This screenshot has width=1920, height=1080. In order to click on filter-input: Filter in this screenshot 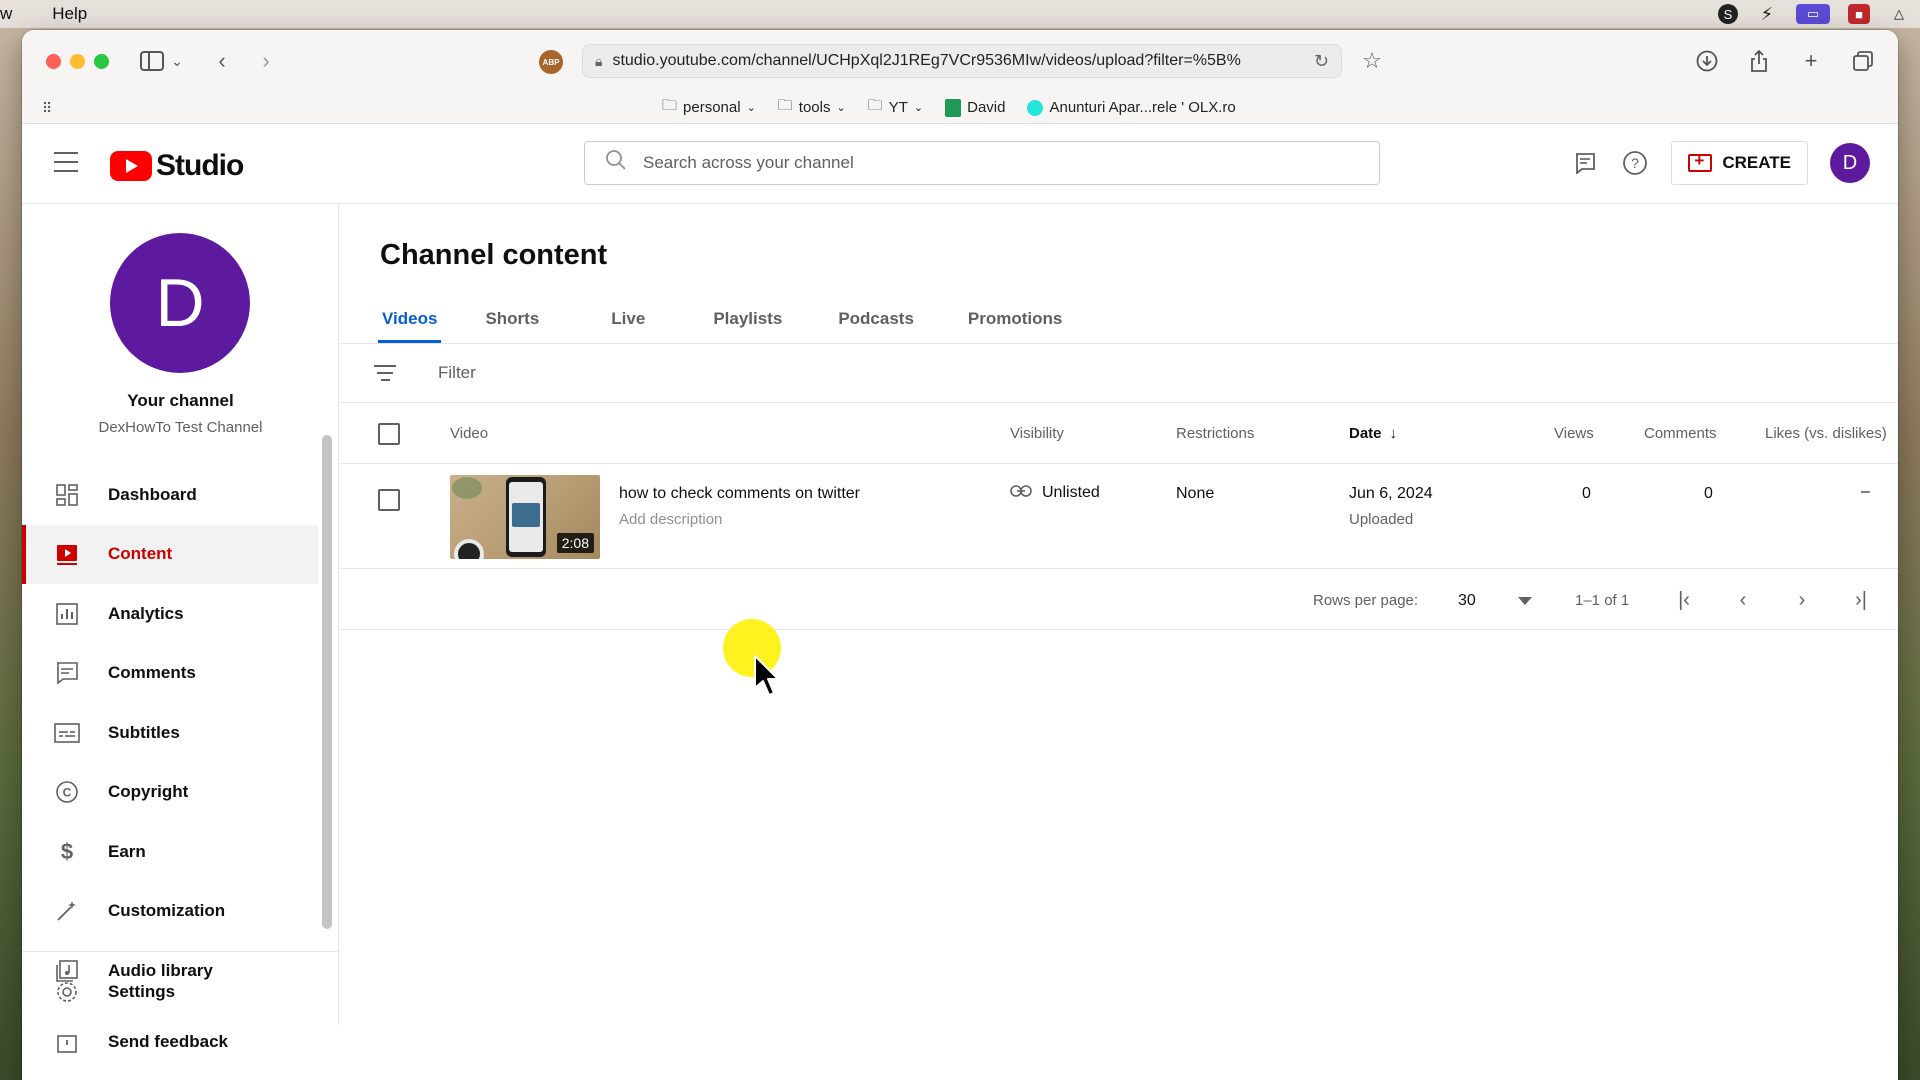, I will do `click(457, 373)`.